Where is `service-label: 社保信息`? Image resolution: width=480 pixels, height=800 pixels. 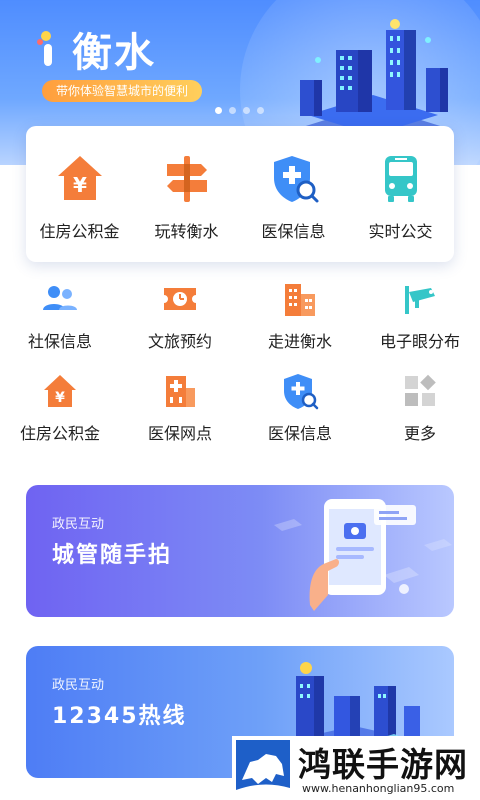
service-label: 社保信息 is located at coordinates (59, 341).